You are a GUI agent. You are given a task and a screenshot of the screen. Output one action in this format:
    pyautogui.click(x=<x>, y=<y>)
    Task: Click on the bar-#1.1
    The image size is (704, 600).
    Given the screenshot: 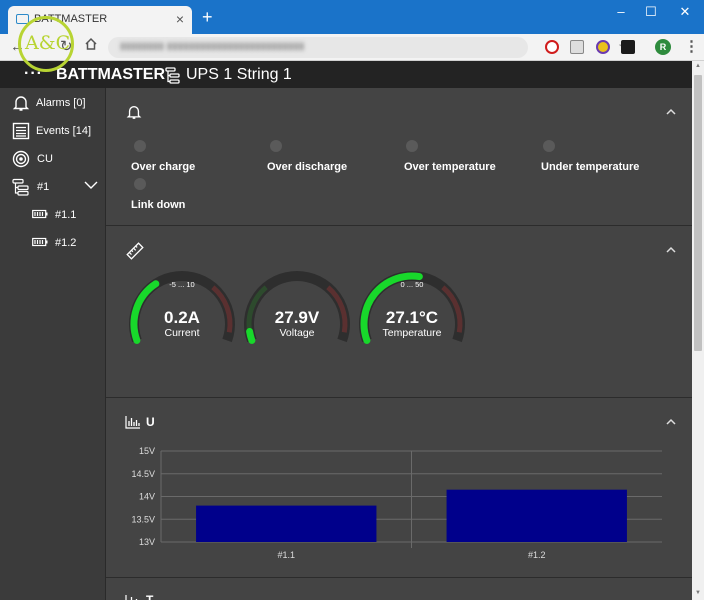 What is the action you would take?
    pyautogui.click(x=286, y=523)
    